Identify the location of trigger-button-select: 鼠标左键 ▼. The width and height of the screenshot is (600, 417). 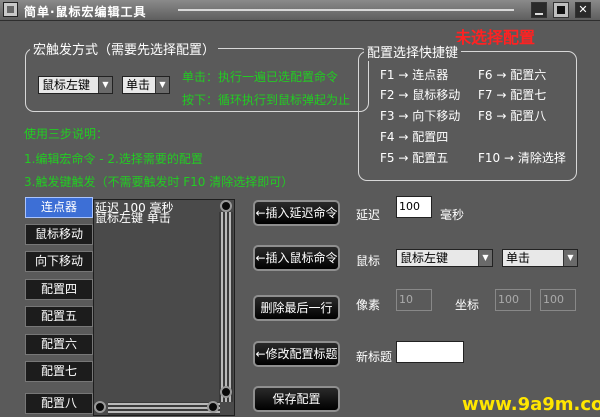
(75, 85).